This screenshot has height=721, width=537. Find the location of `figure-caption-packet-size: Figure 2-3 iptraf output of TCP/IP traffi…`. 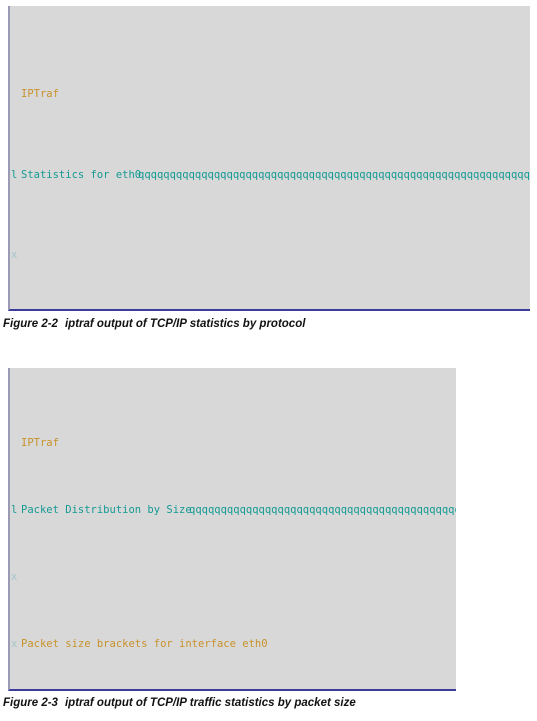

figure-caption-packet-size: Figure 2-3 iptraf output of TCP/IP traffi… is located at coordinates (179, 703).